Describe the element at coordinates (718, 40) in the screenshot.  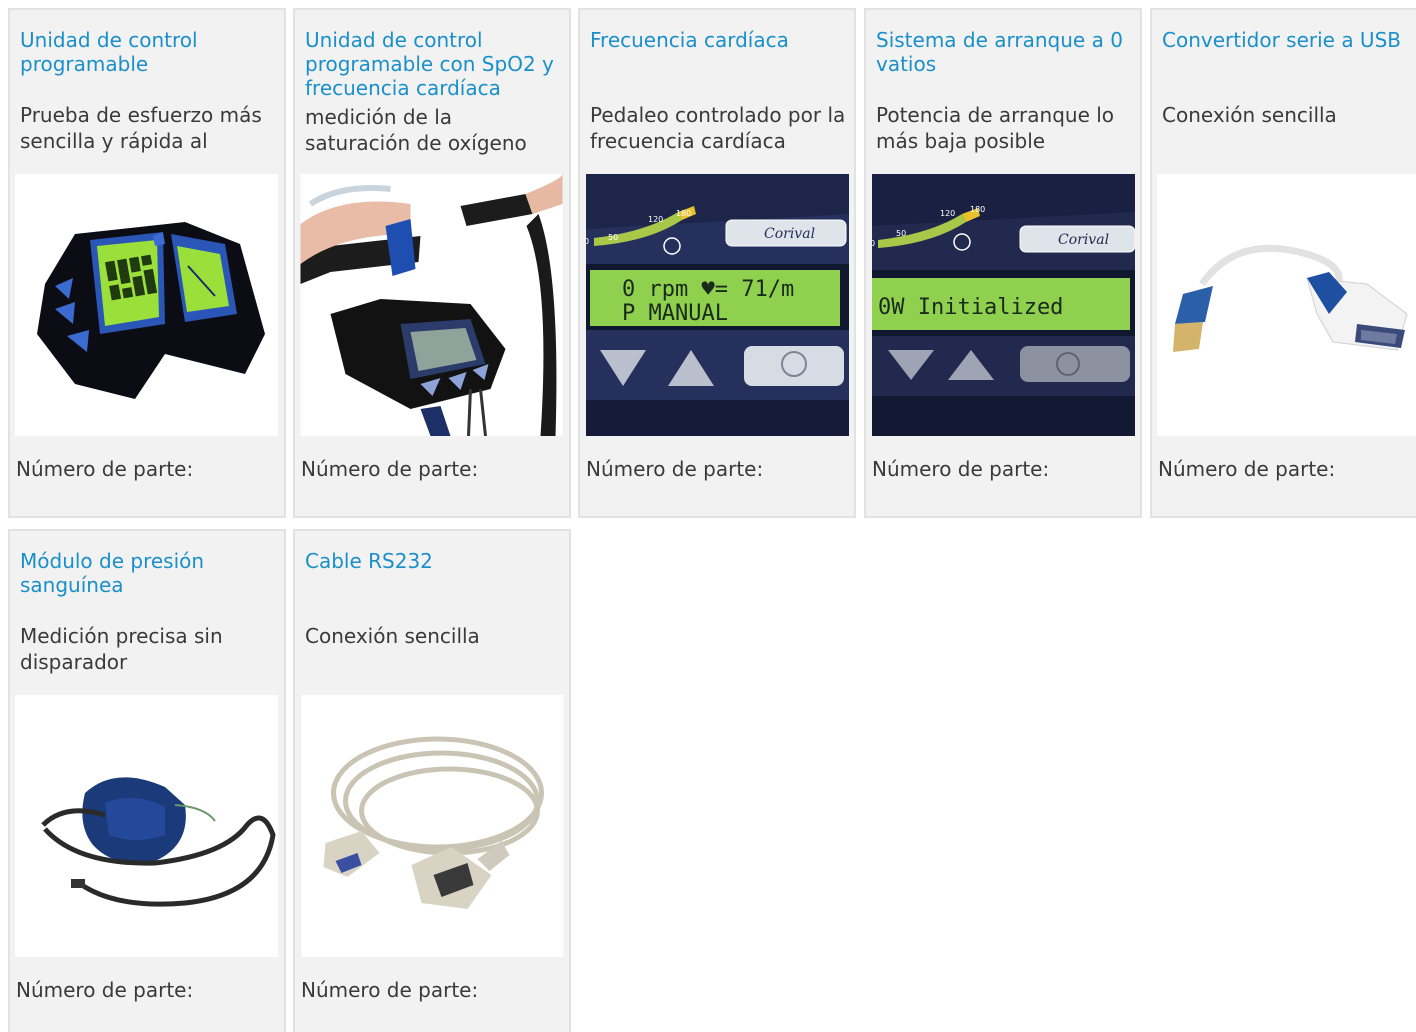
I see `product-title-link: Frecuencia cardíaca` at that location.